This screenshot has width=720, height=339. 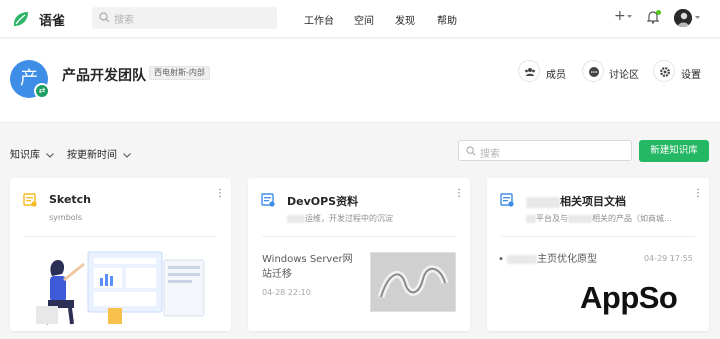 I want to click on repo-title: 相关项目文档, so click(x=576, y=201).